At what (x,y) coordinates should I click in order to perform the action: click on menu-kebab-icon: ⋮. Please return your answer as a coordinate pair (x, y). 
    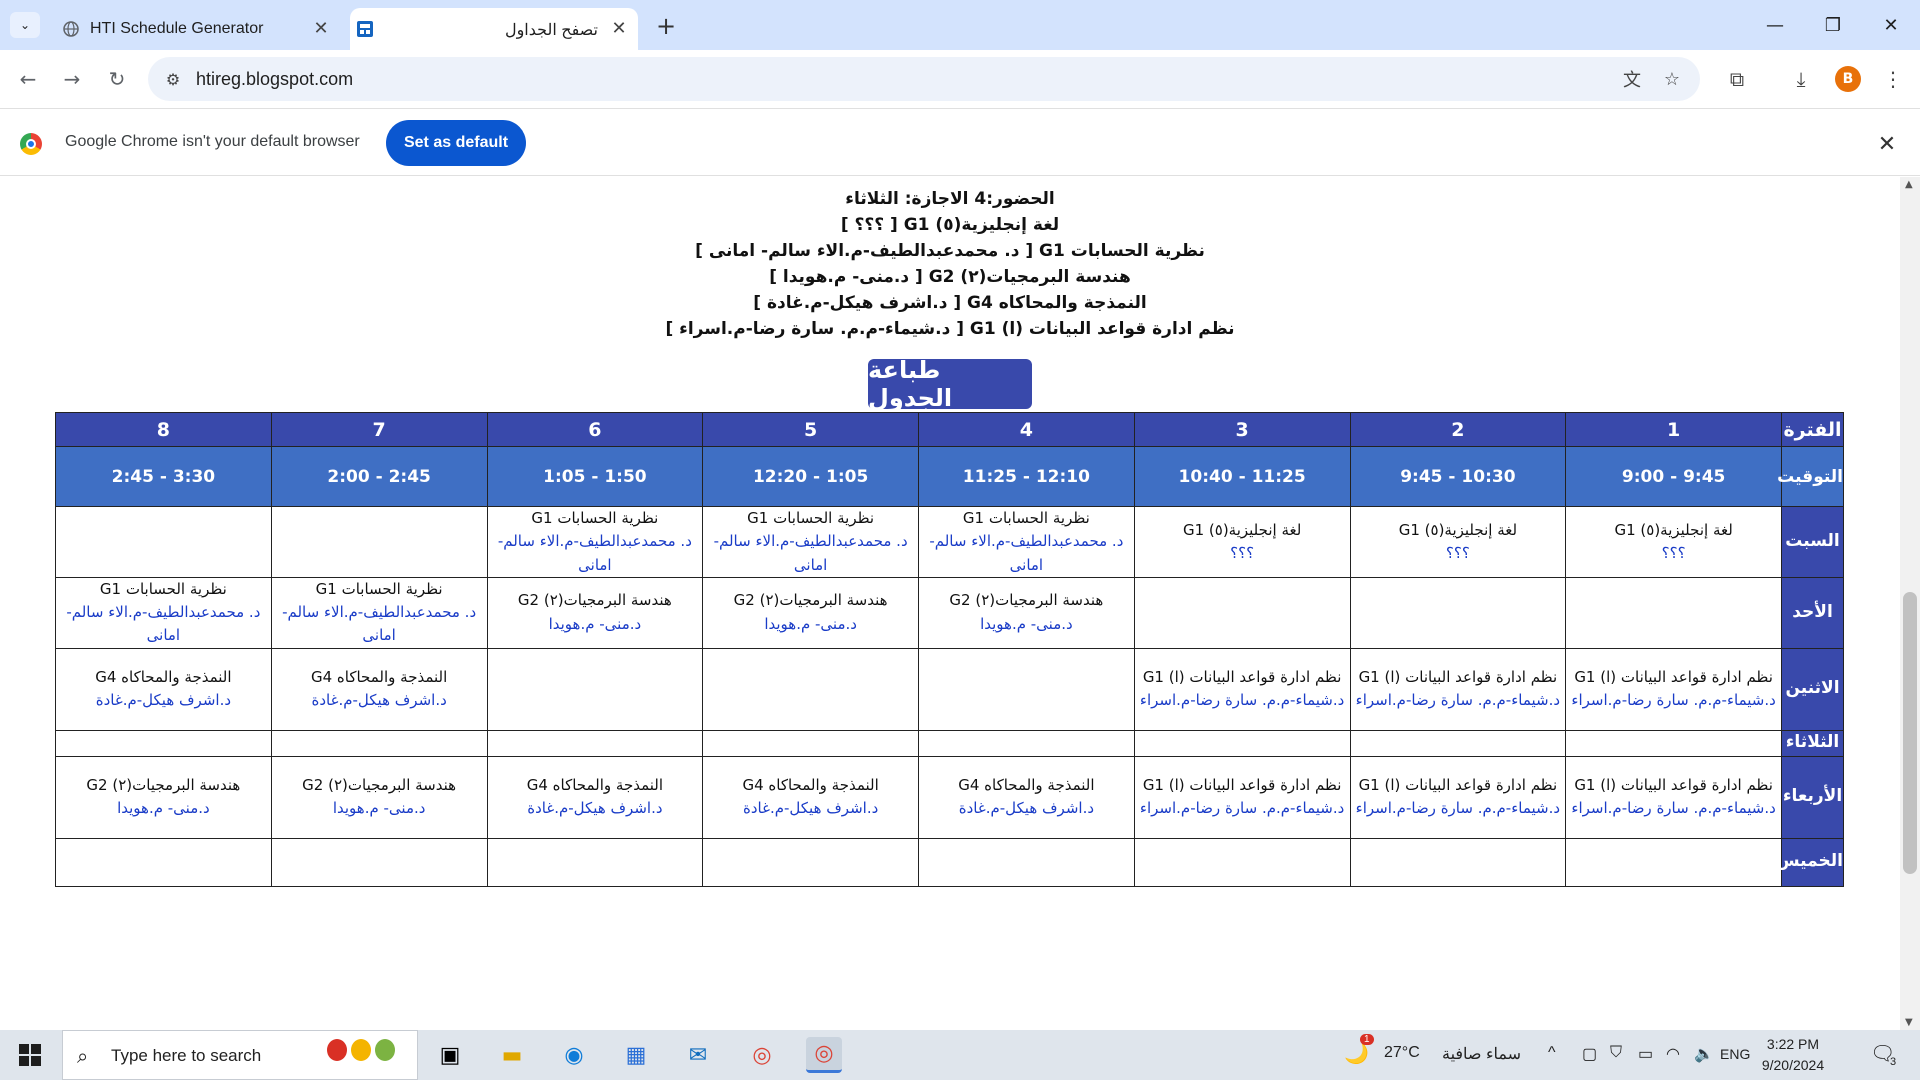
    Looking at the image, I should click on (1893, 79).